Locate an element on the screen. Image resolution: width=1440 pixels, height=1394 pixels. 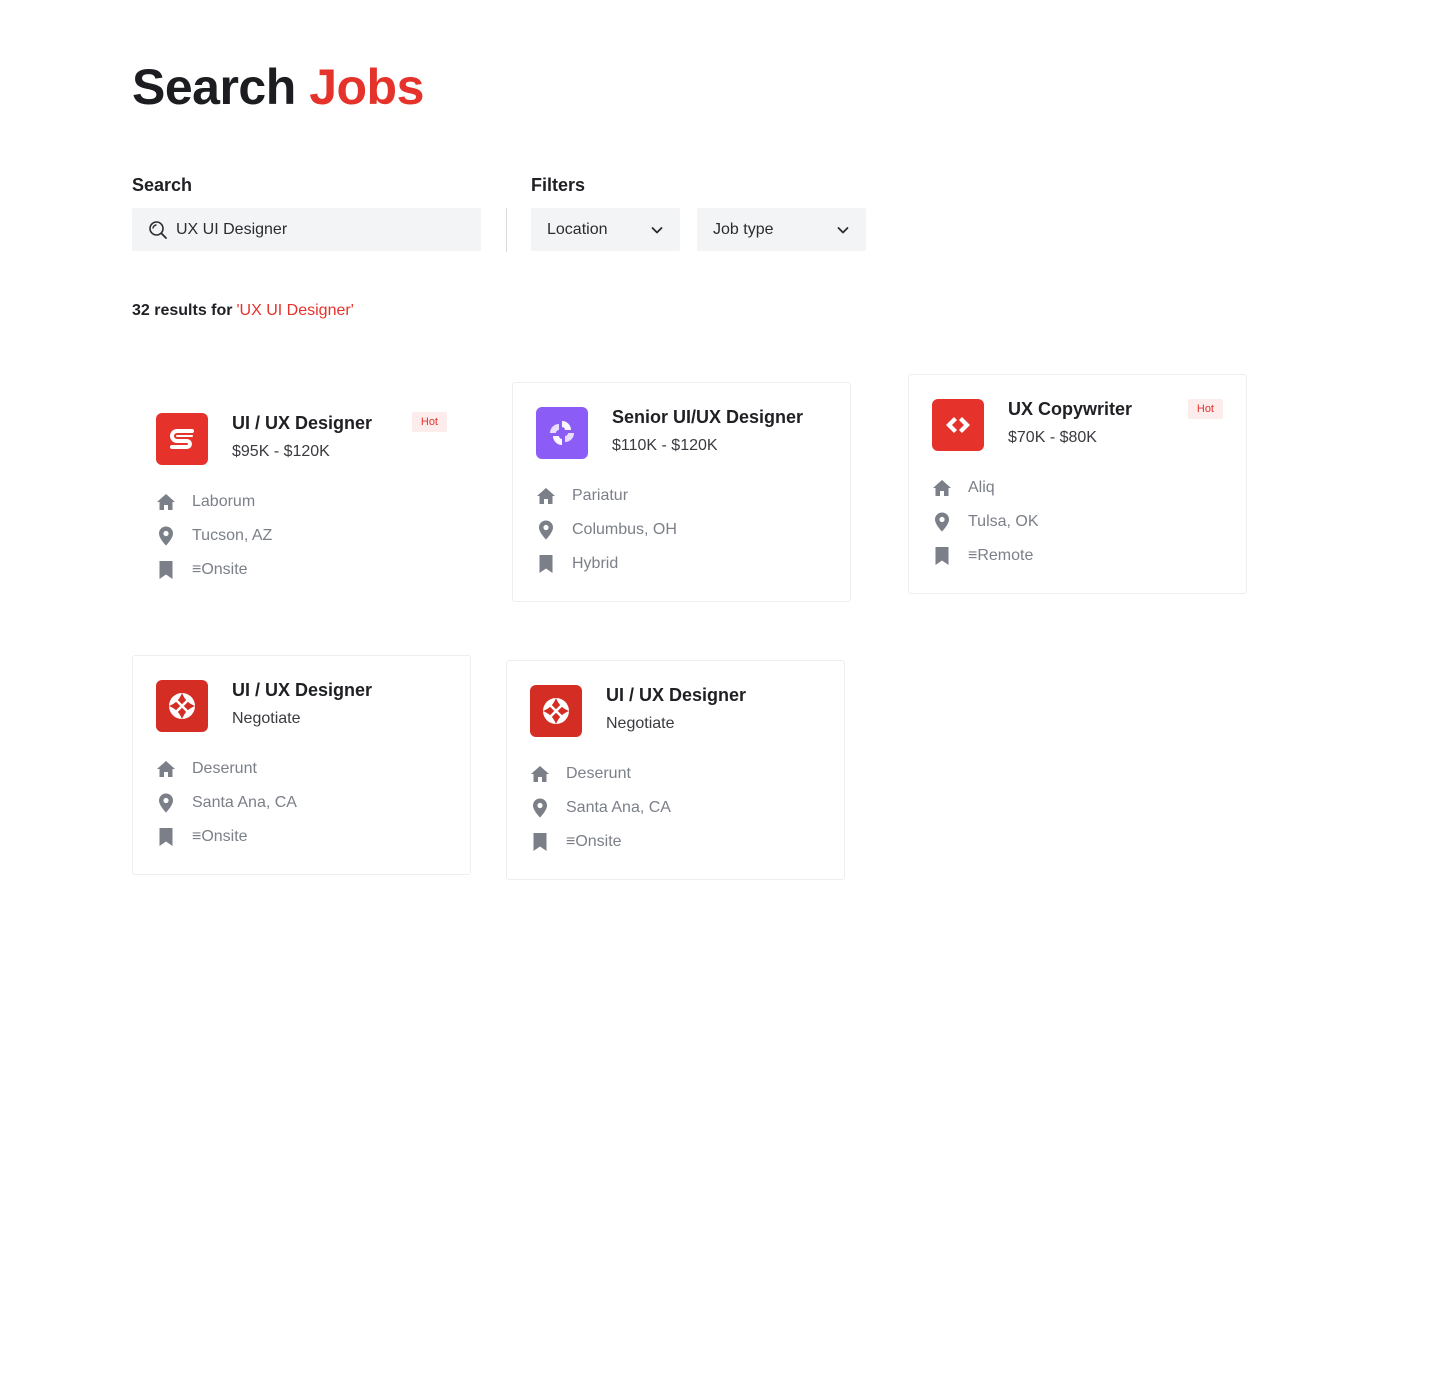
job-location: Tulsa, OK is located at coordinates (1003, 521).